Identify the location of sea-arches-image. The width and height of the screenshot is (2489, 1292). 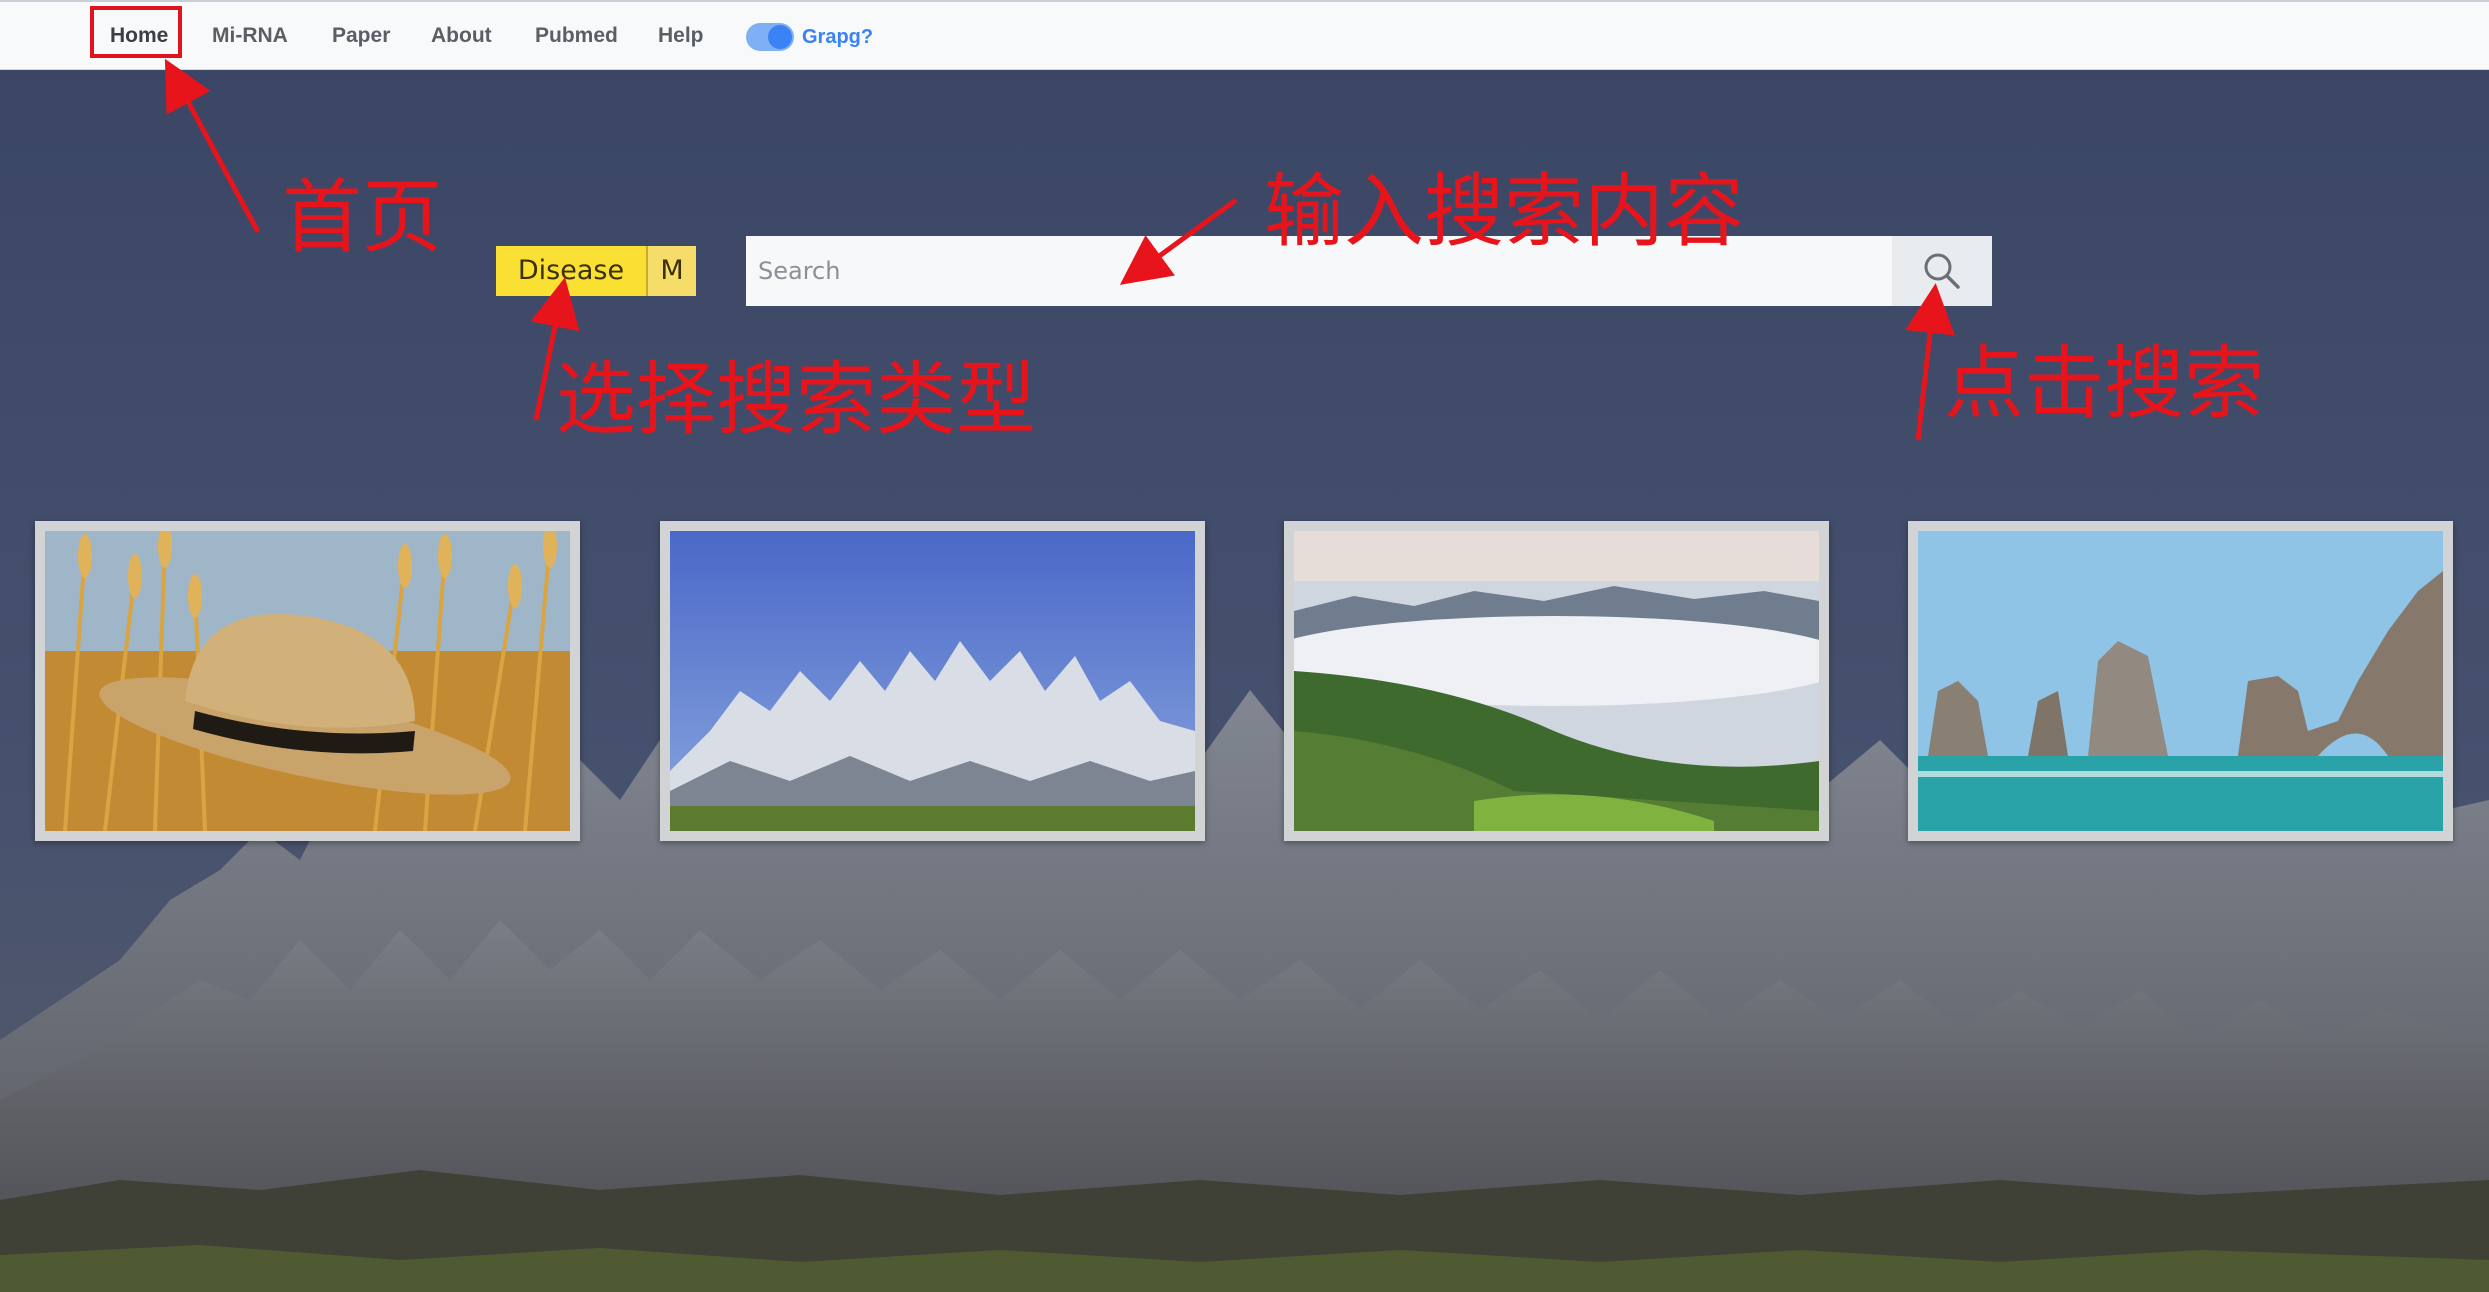
(2180, 681).